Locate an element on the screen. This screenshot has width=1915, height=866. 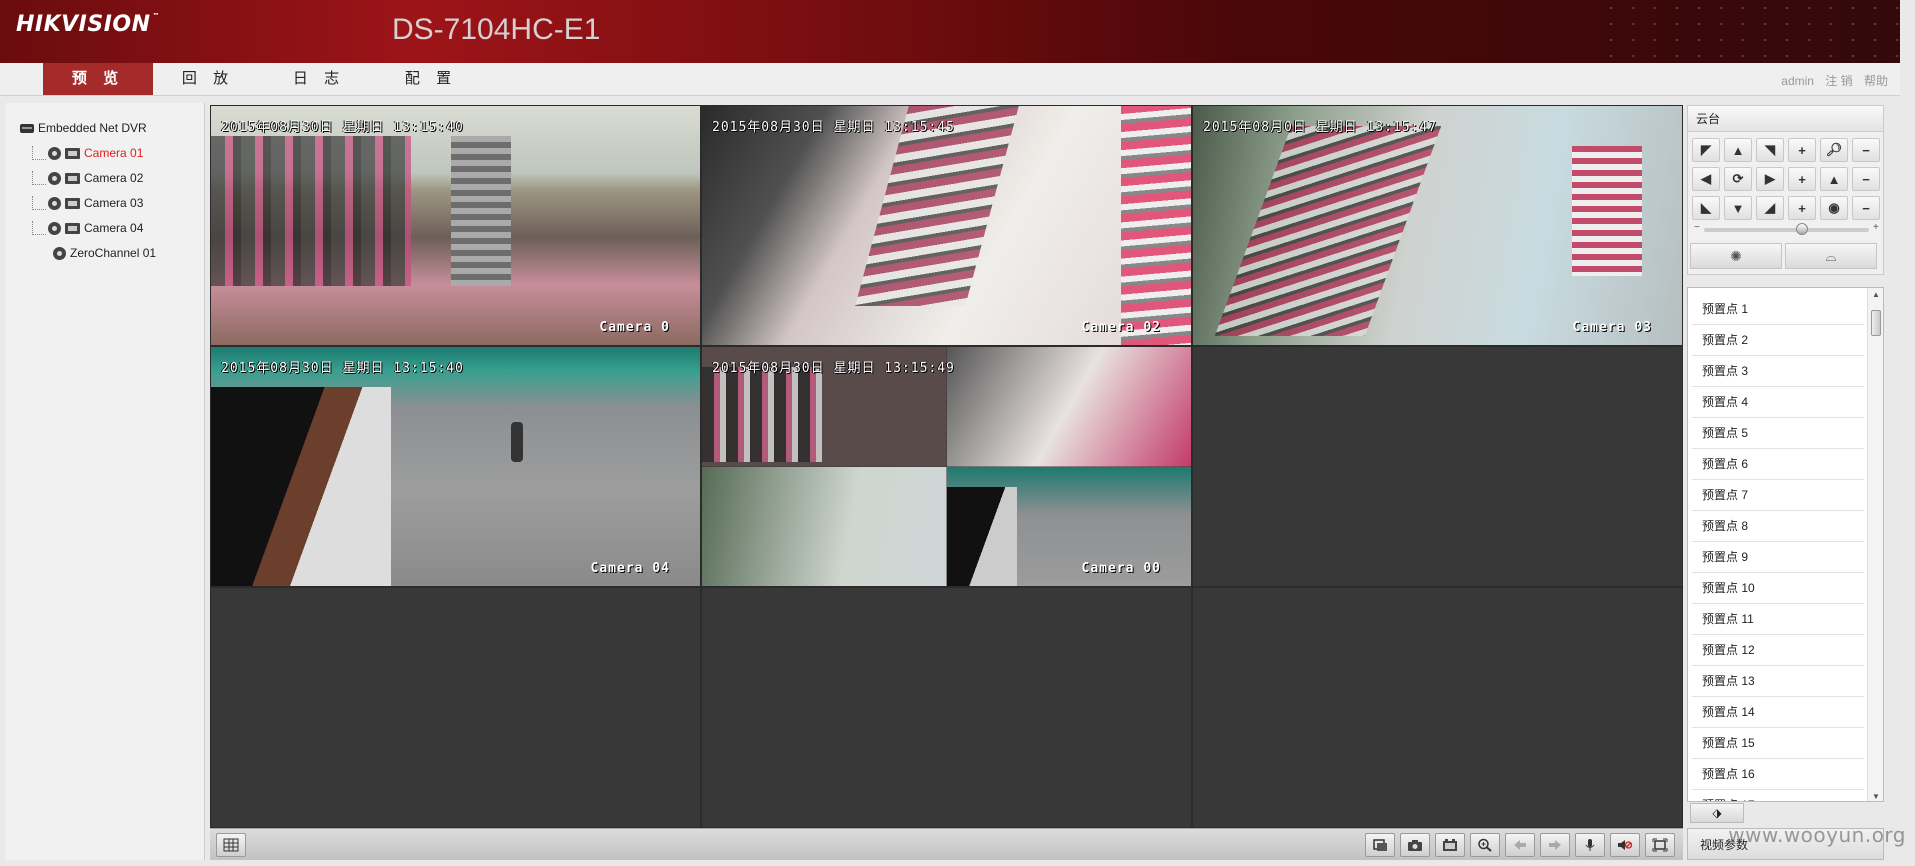
ptz-up-right-button: ◥ is located at coordinates (1770, 150).